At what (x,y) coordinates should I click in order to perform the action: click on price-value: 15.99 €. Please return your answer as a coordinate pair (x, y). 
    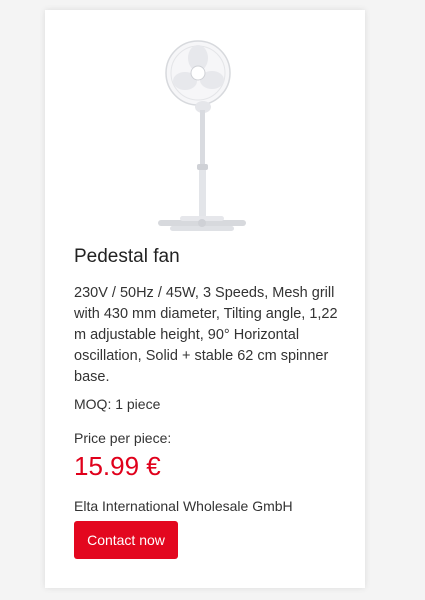
    Looking at the image, I should click on (117, 466).